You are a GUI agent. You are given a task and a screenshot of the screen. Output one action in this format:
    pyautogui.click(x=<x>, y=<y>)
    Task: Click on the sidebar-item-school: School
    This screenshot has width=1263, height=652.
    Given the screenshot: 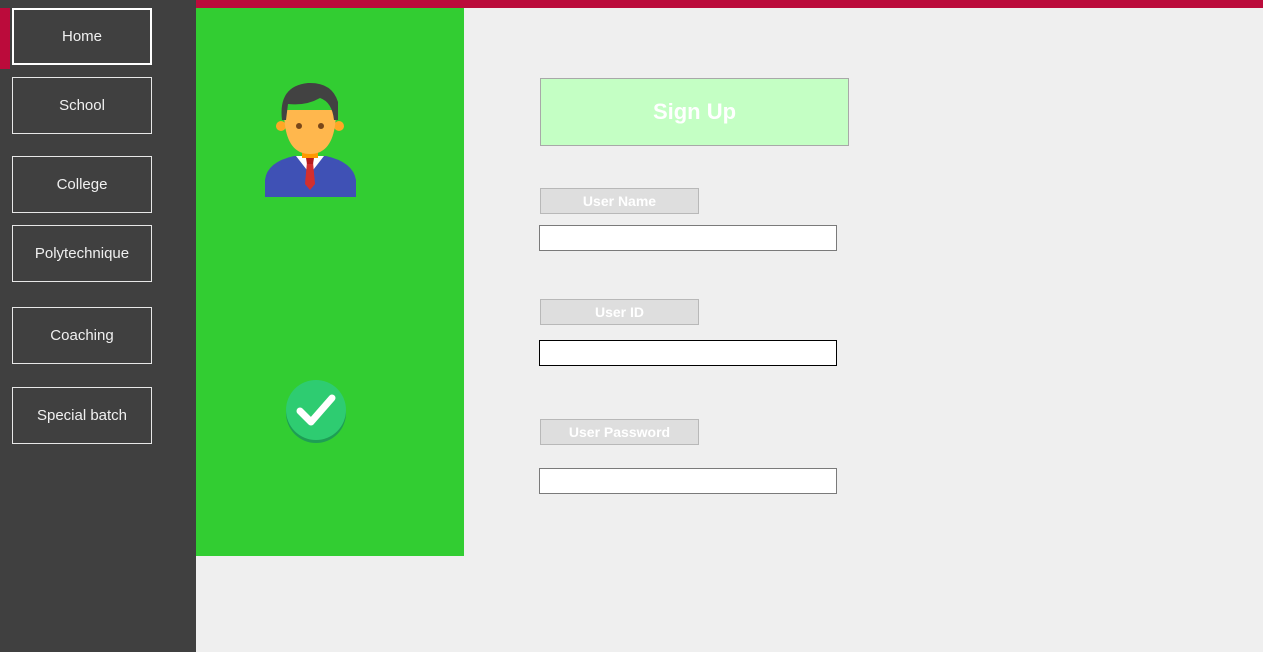 What is the action you would take?
    pyautogui.click(x=82, y=105)
    